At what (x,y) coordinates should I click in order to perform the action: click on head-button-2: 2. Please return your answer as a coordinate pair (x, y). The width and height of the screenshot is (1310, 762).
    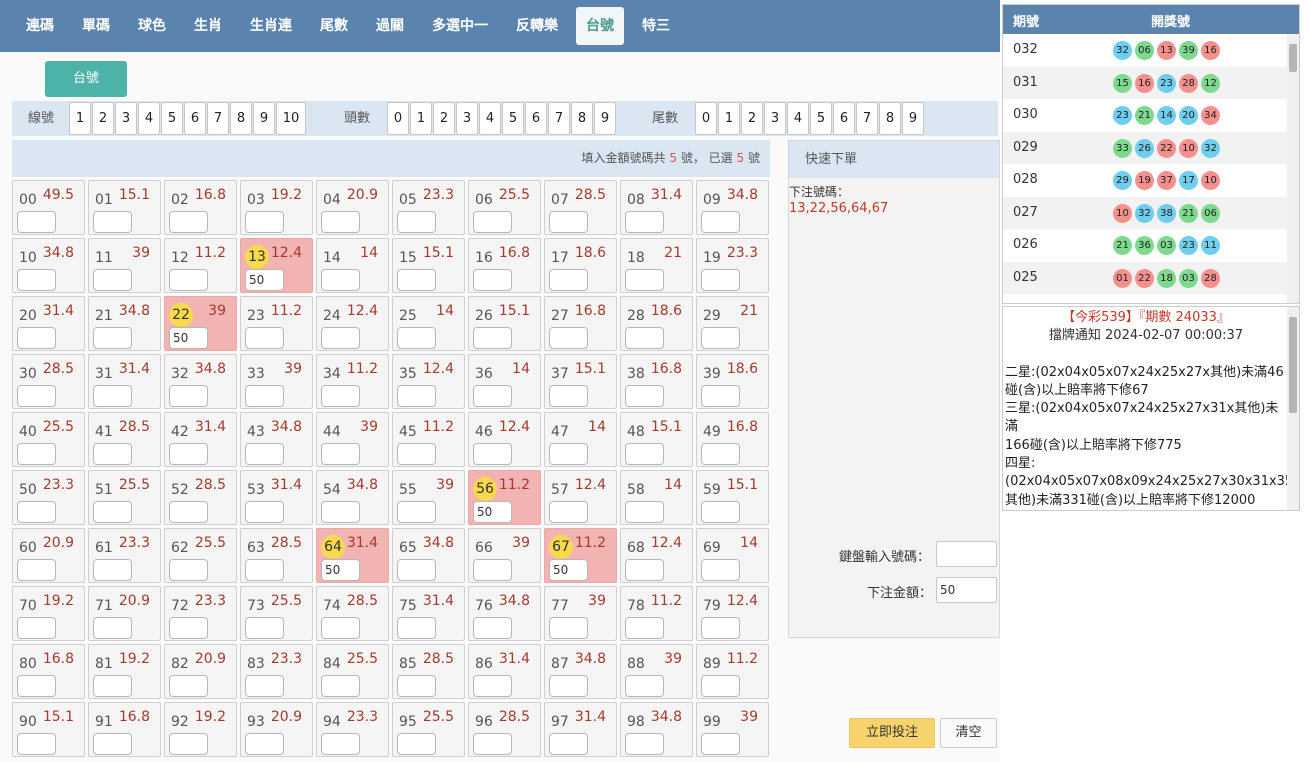
    Looking at the image, I should click on (444, 118).